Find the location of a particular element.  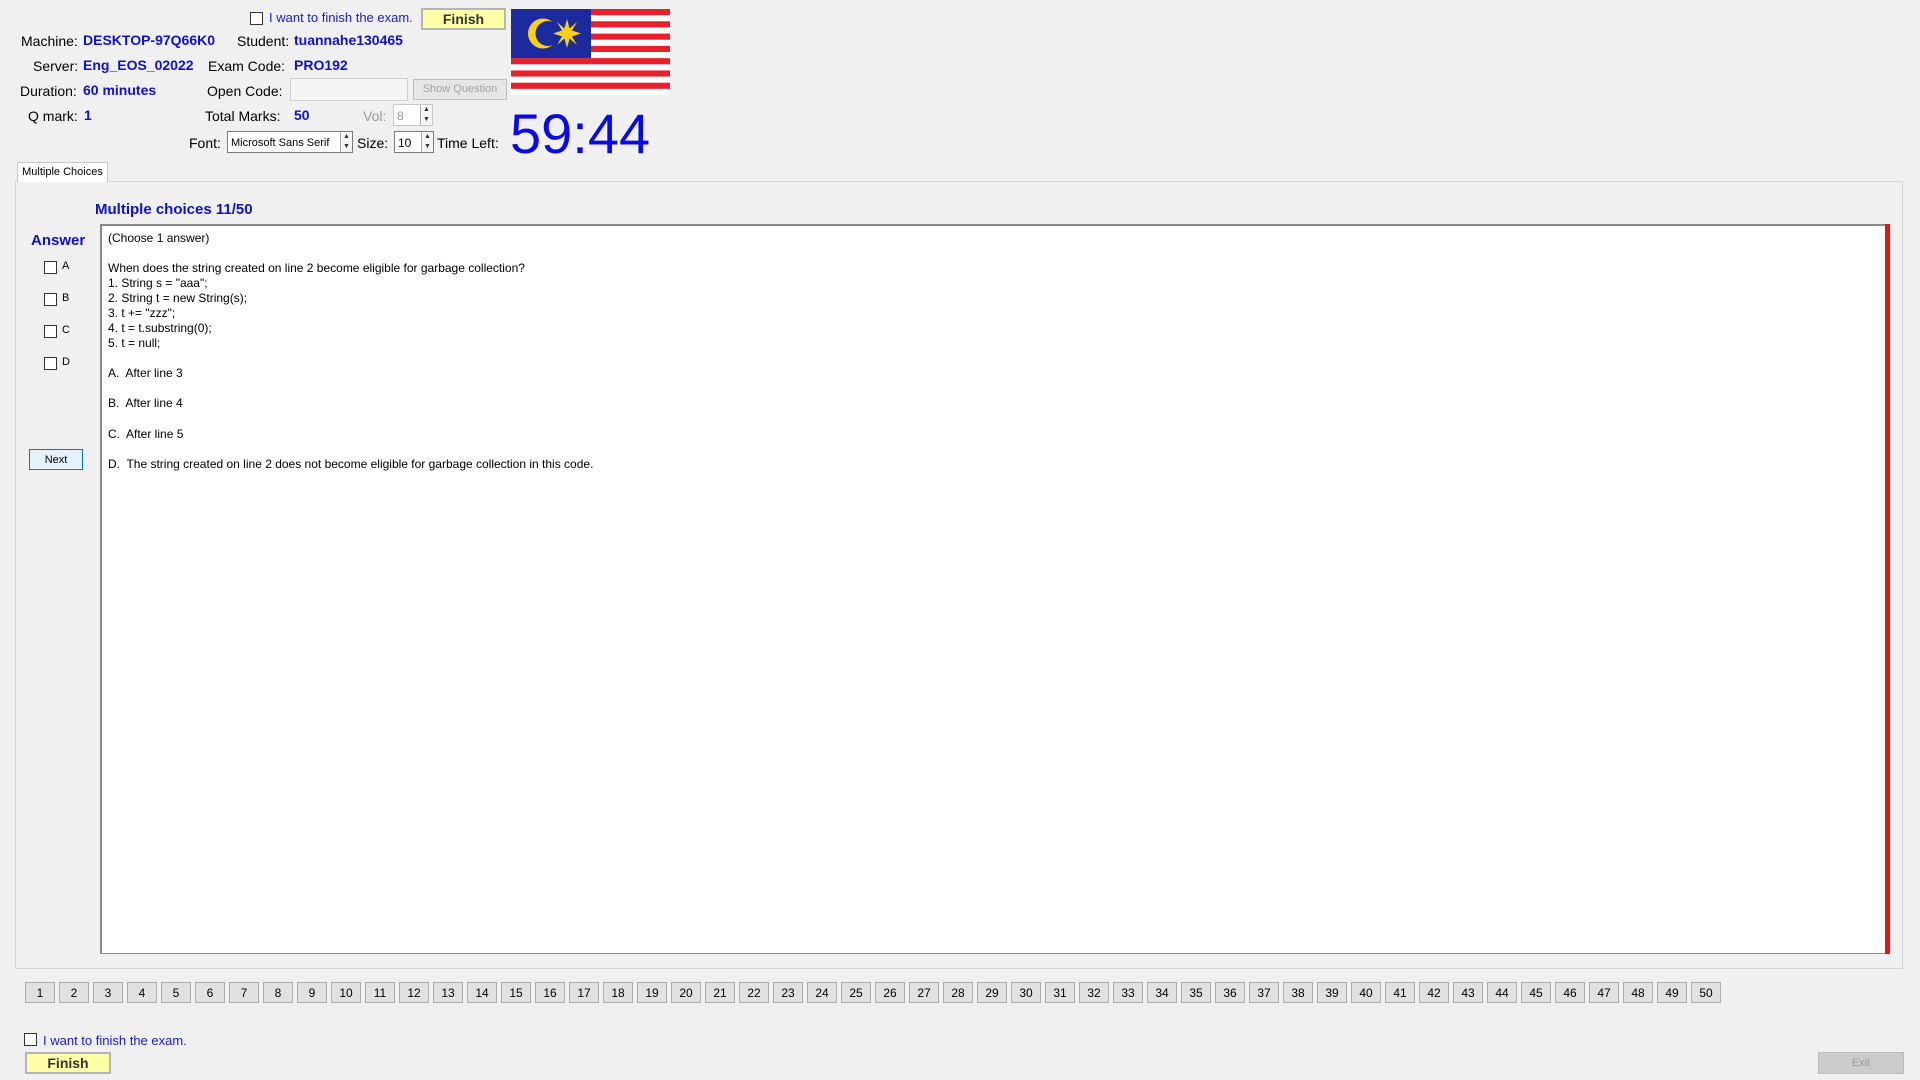

question-instruction: (Choose 1 answer) is located at coordinates (159, 238).